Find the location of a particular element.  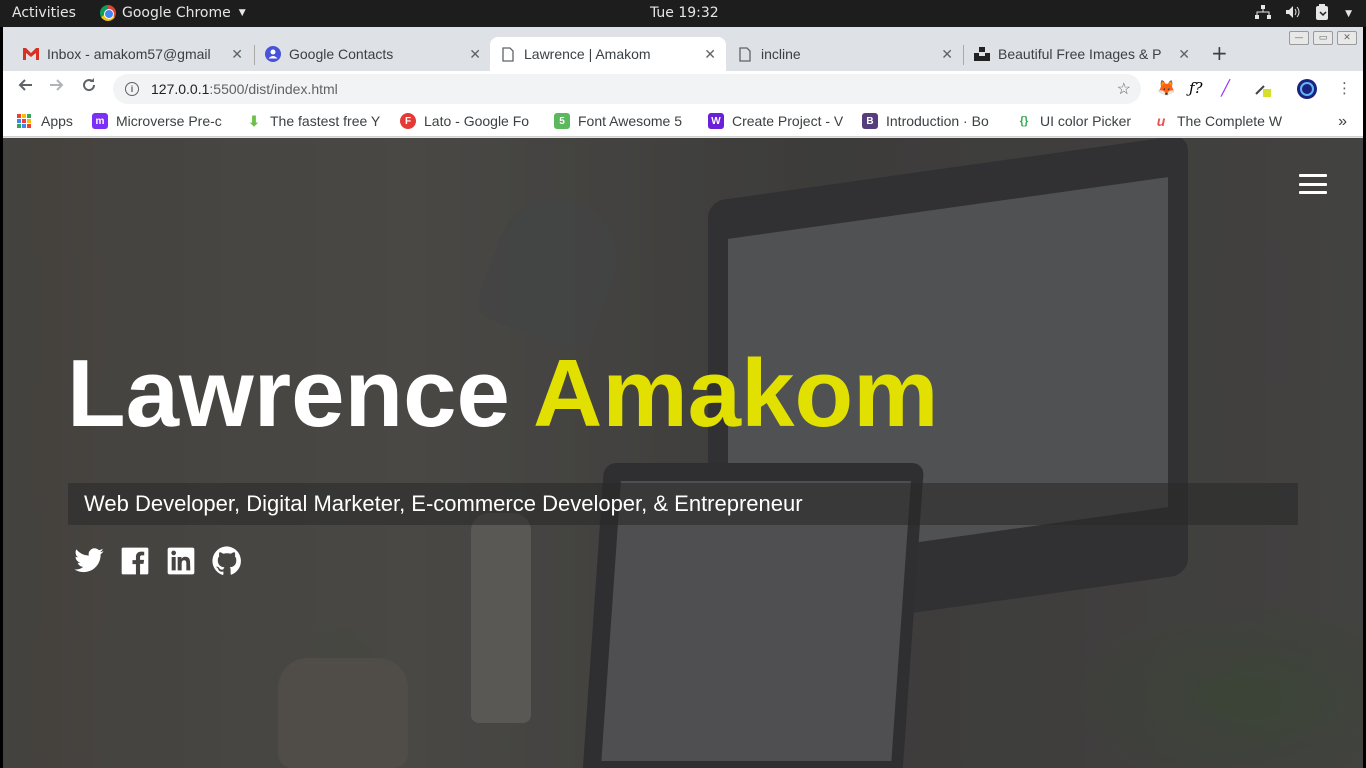

first-name: Lawrence is located at coordinates (288, 393).